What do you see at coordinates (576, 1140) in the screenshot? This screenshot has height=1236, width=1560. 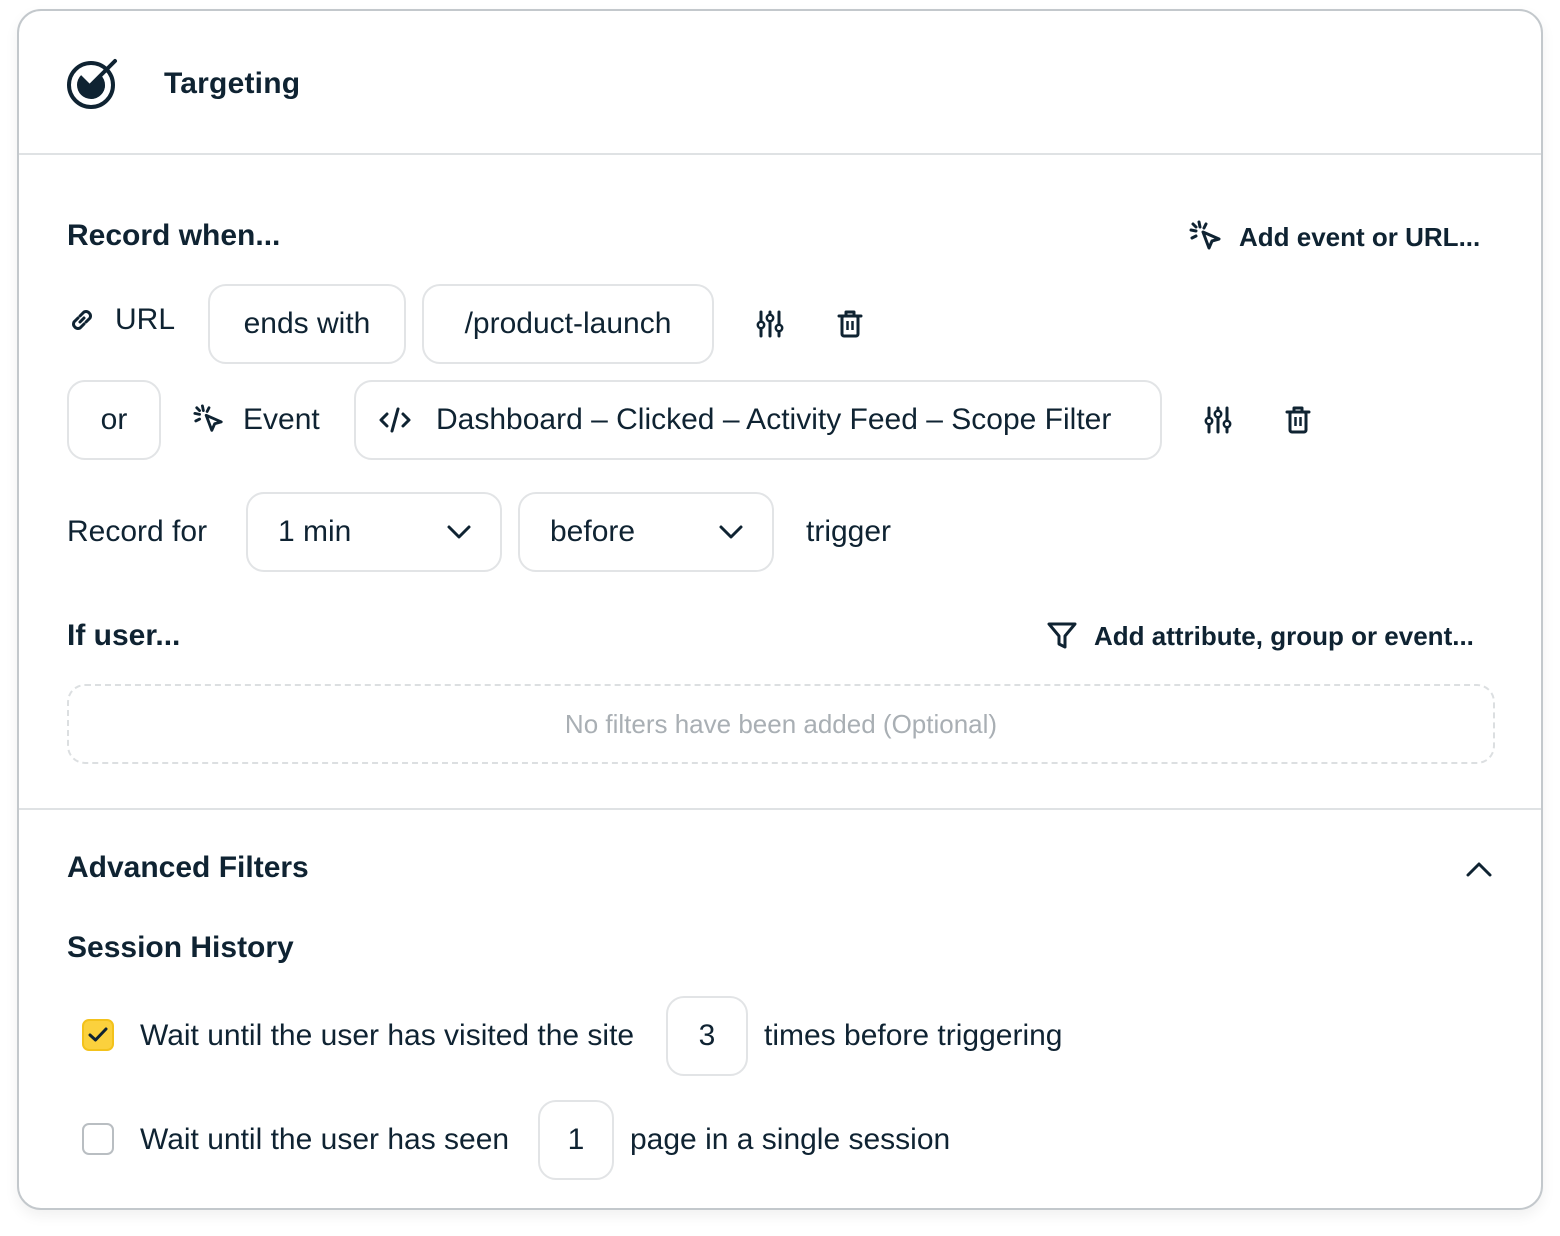 I see `page-count-input: 1` at bounding box center [576, 1140].